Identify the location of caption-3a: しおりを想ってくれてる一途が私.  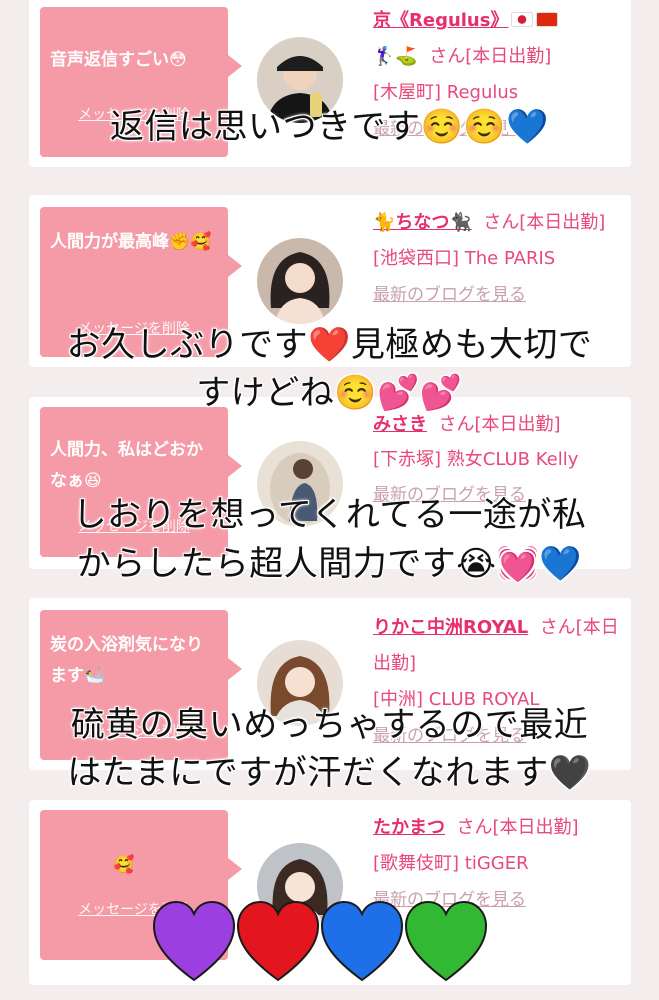
(329, 515).